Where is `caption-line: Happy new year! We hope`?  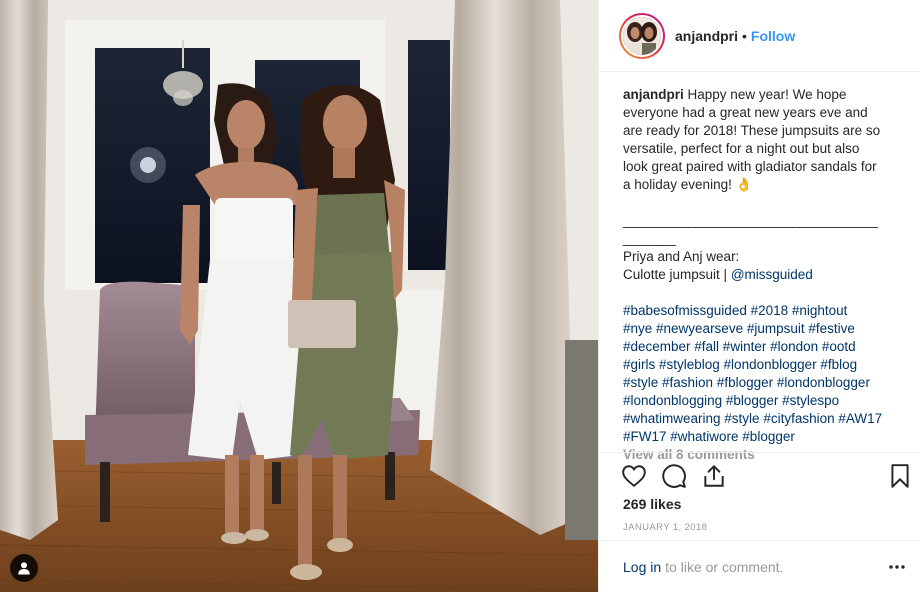
caption-line: Happy new year! We hope is located at coordinates (767, 94).